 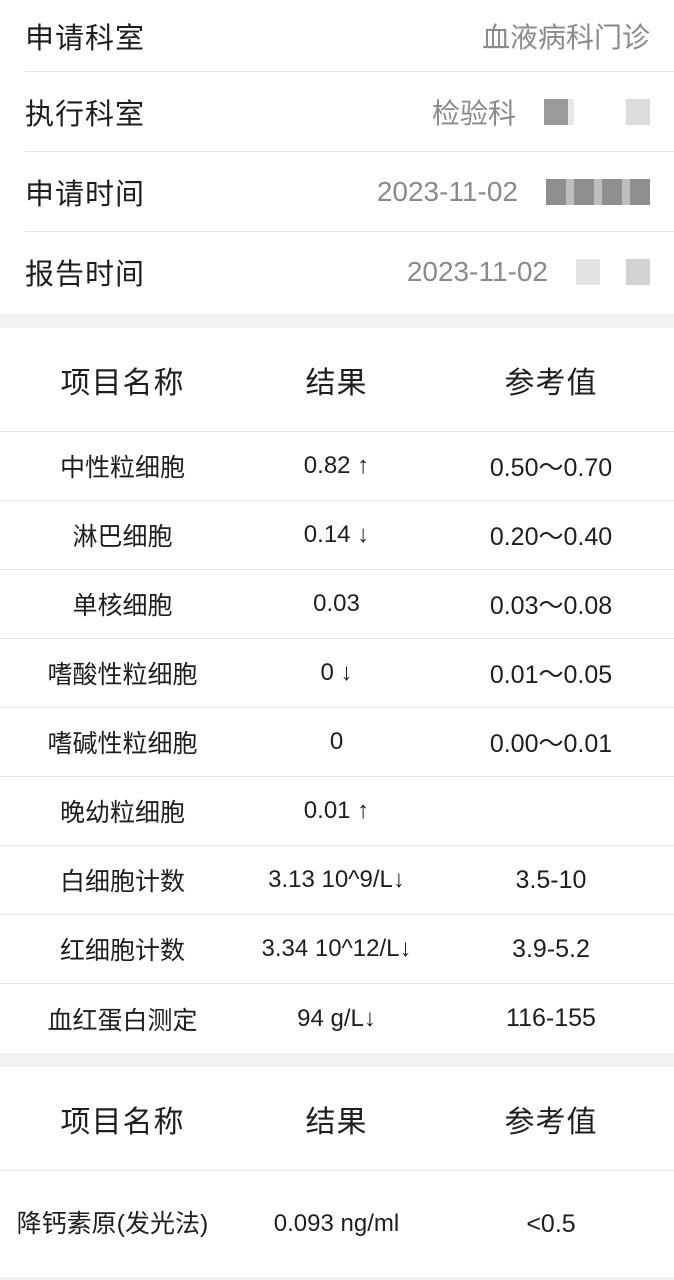 What do you see at coordinates (122, 1020) in the screenshot?
I see `item-name: 血红蛋白测定` at bounding box center [122, 1020].